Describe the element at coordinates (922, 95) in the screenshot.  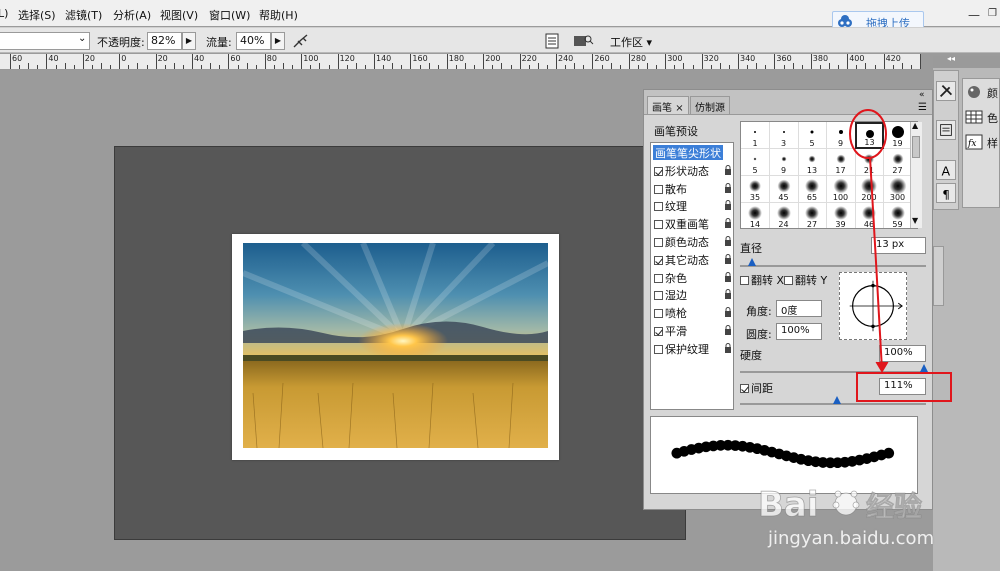
I see `collapse-icon: «` at that location.